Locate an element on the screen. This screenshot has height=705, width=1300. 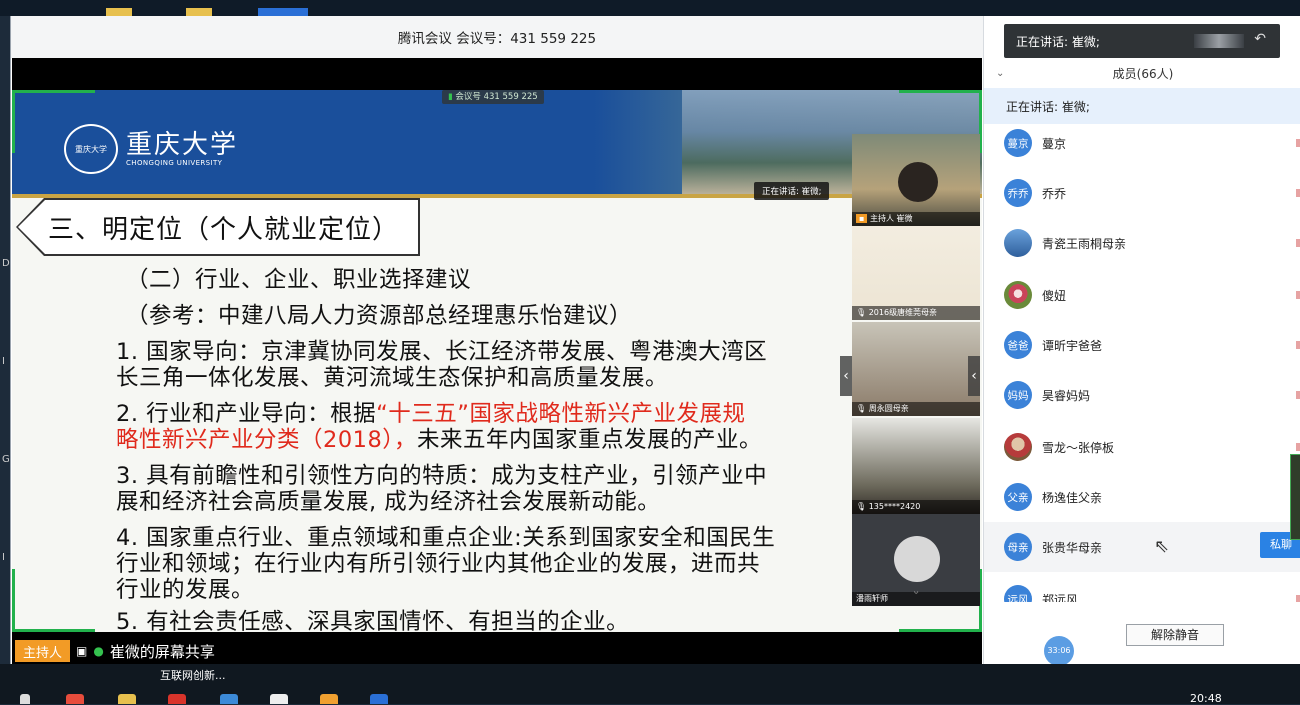
member-avatar: 爸爸 is located at coordinates (1018, 345).